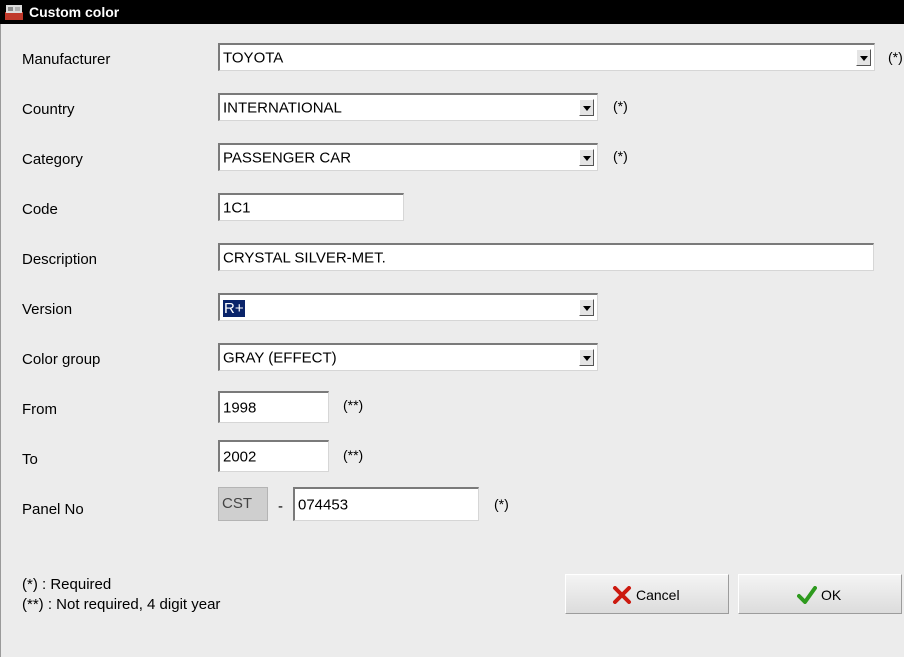 This screenshot has width=904, height=657. I want to click on to-year-value: 2002, so click(240, 457).